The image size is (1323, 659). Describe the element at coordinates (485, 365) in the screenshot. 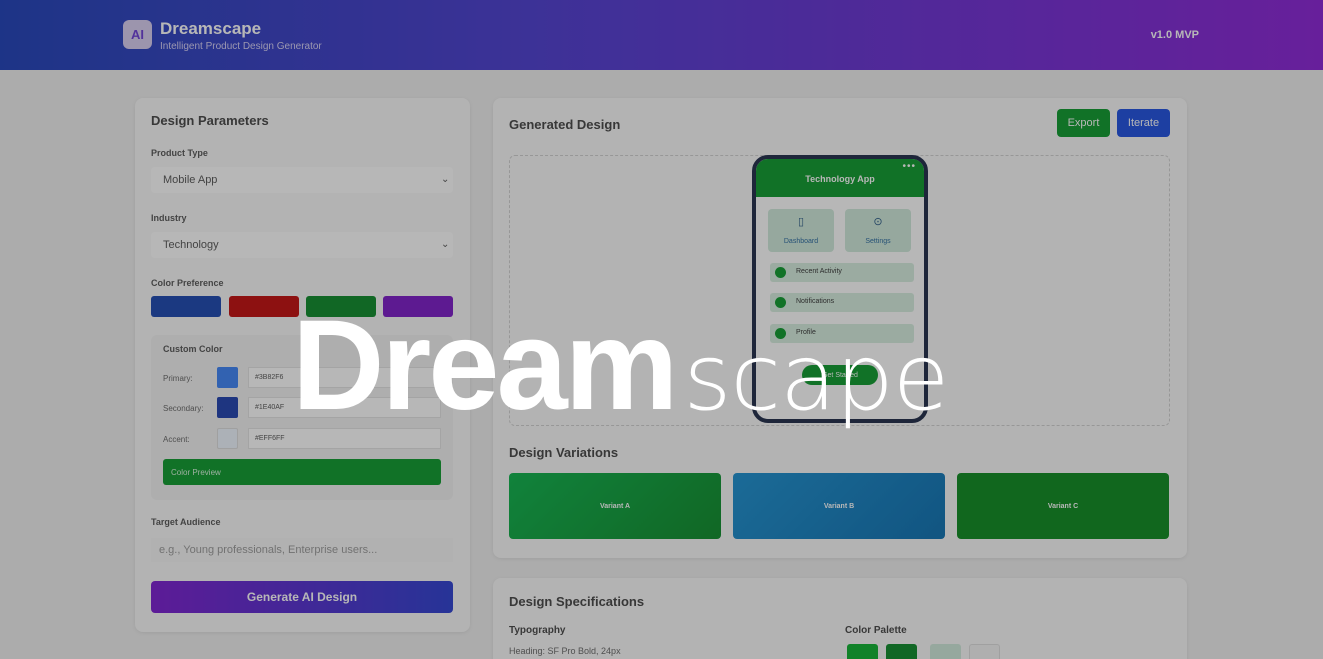

I see `brand-wordmark-bold: Dream` at that location.